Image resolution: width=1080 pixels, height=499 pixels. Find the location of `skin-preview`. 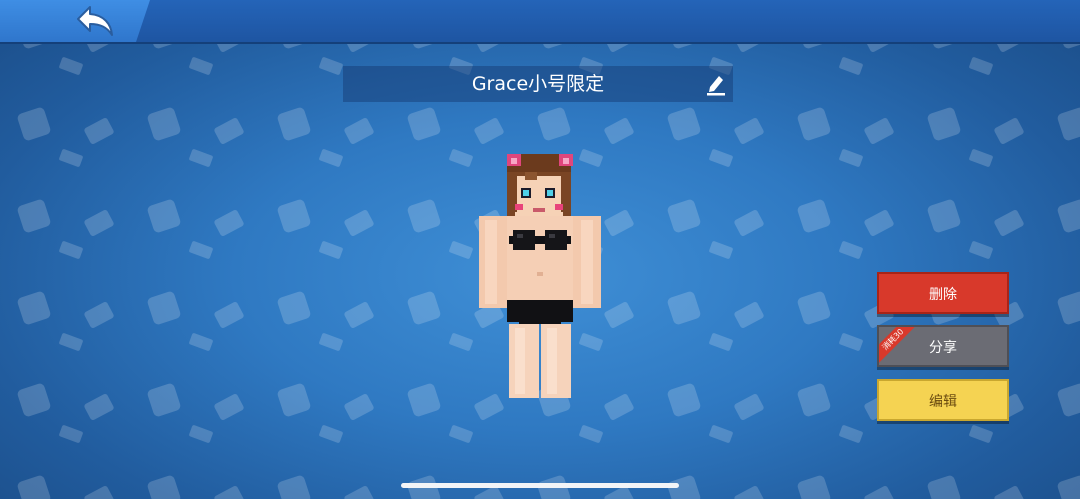

skin-preview is located at coordinates (540, 276).